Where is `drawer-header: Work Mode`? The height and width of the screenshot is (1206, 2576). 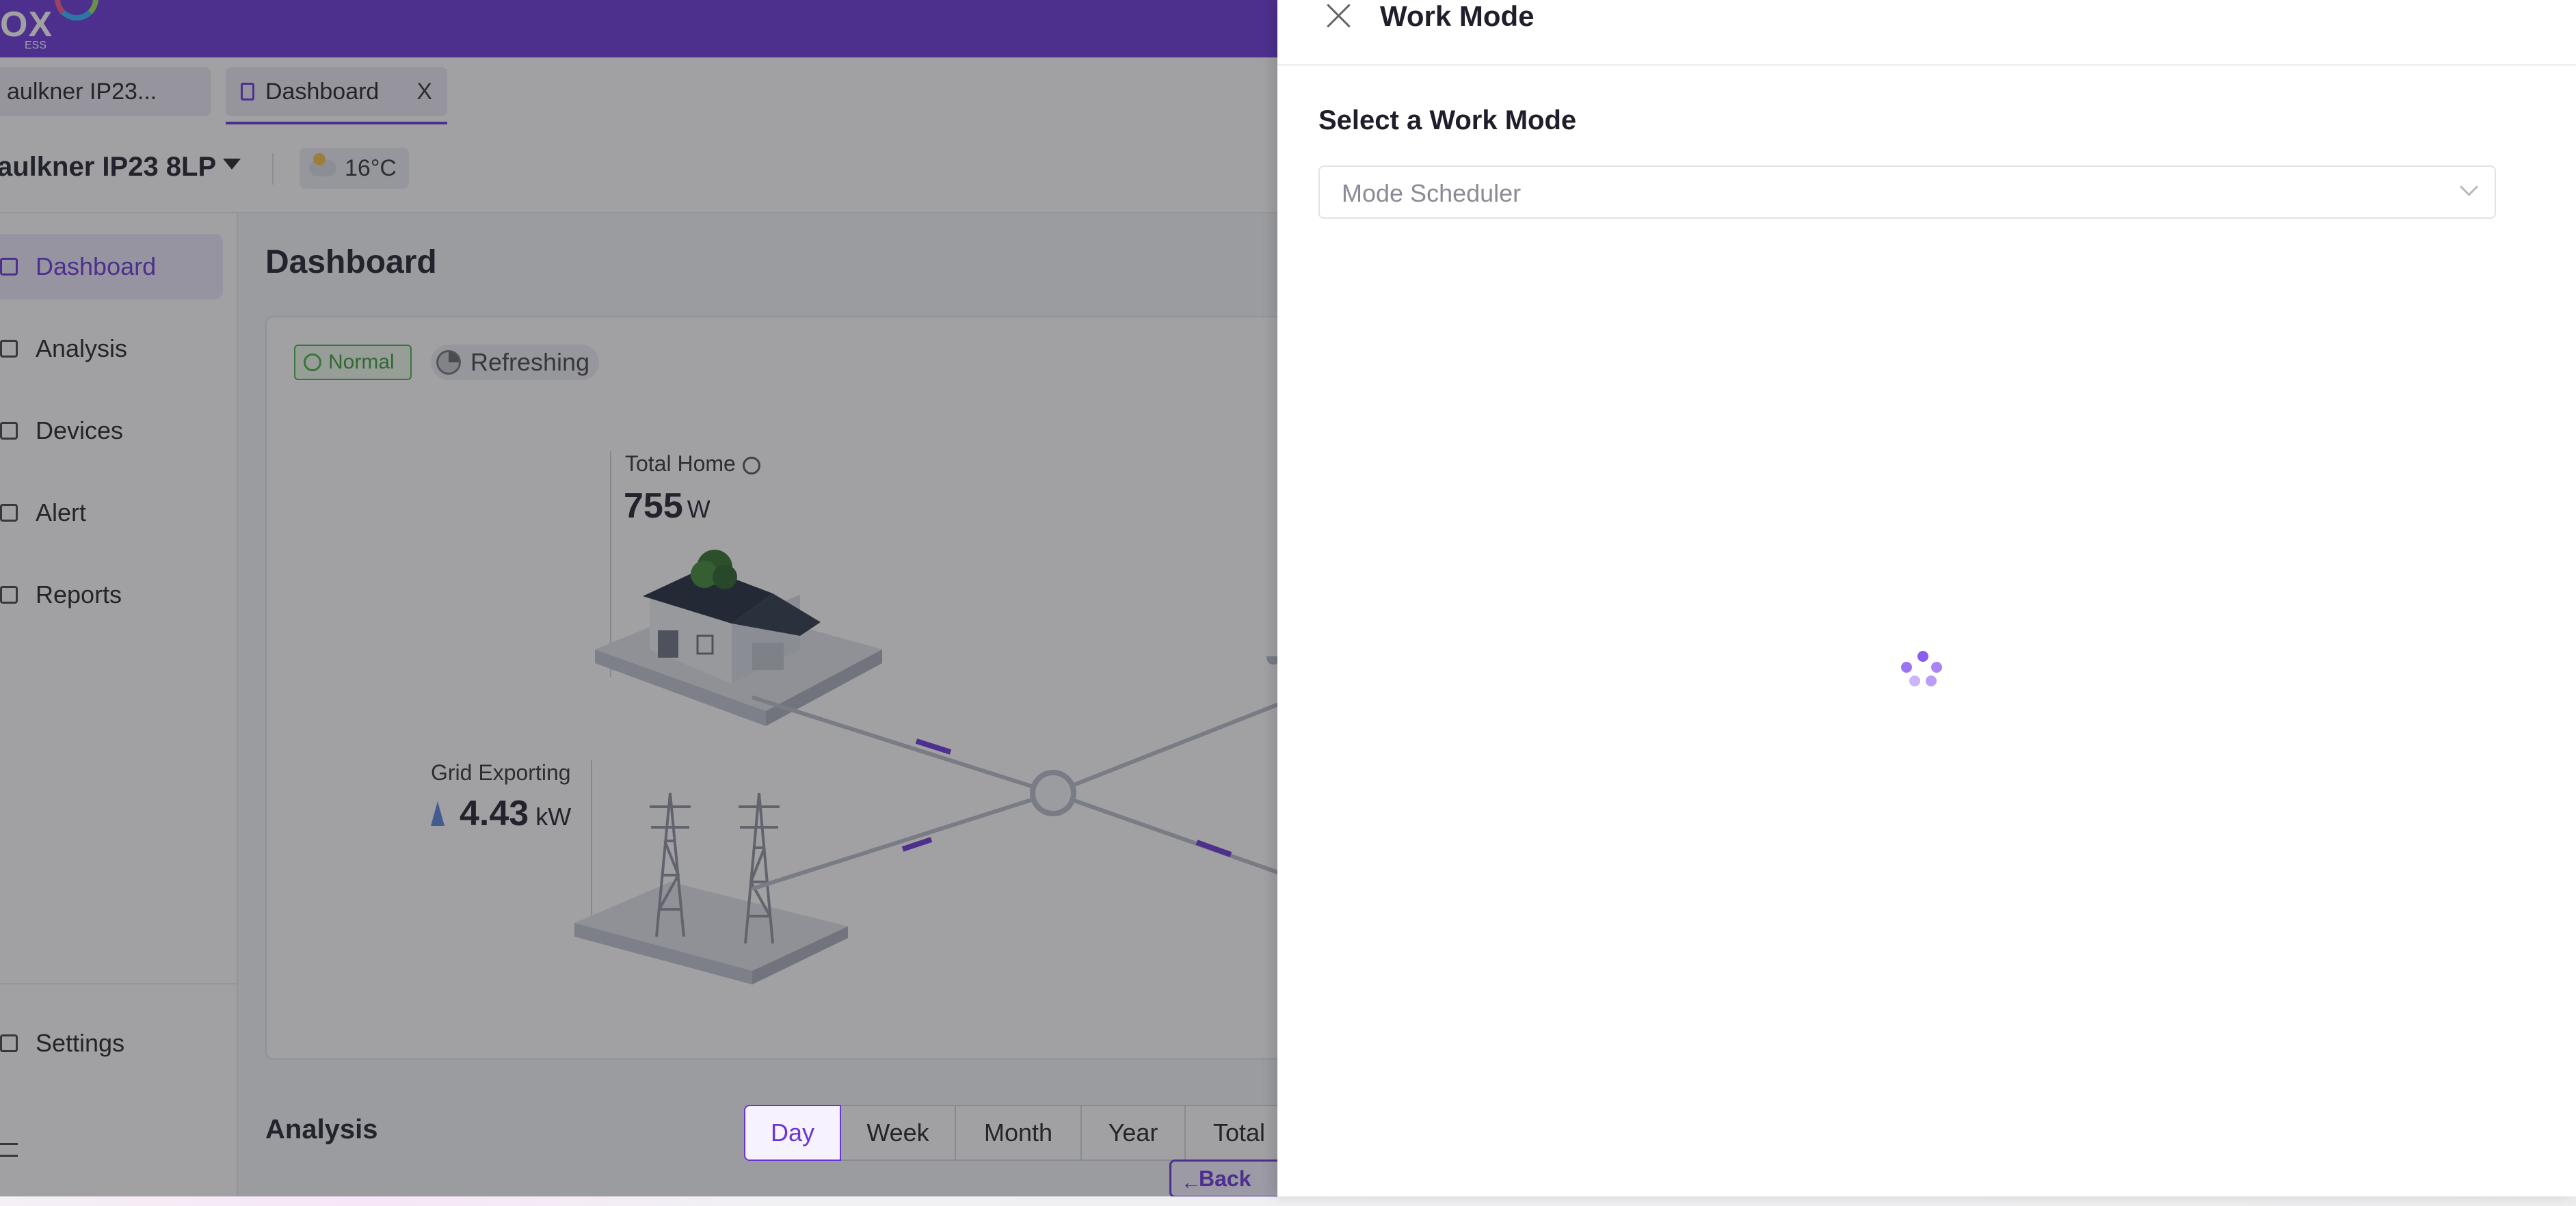
drawer-header: Work Mode is located at coordinates (1926, 33).